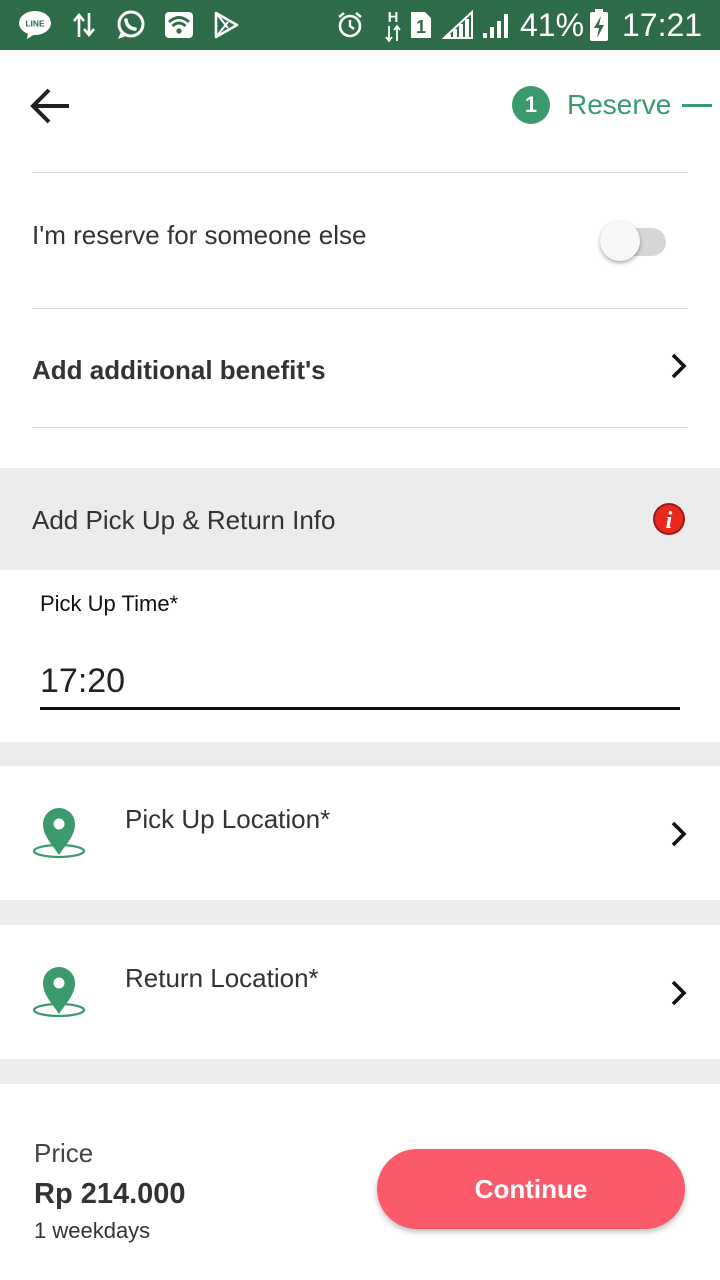 Image resolution: width=720 pixels, height=1280 pixels. I want to click on line-app-label: LINE, so click(35, 24).